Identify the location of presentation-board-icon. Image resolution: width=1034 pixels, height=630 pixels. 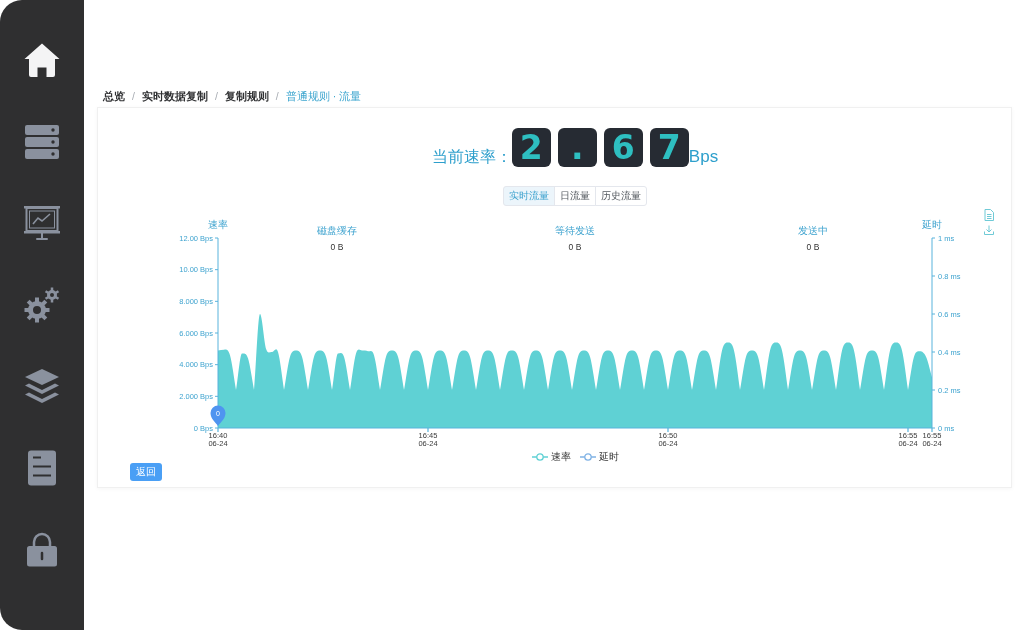
(42, 223).